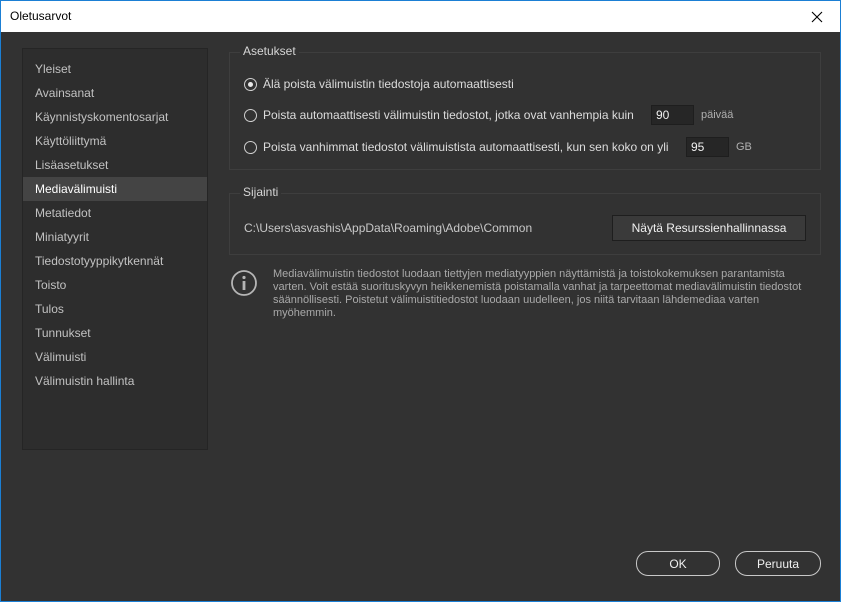  What do you see at coordinates (115, 237) in the screenshot?
I see `sidebar-item-thumbnails: Miniatyyrit` at bounding box center [115, 237].